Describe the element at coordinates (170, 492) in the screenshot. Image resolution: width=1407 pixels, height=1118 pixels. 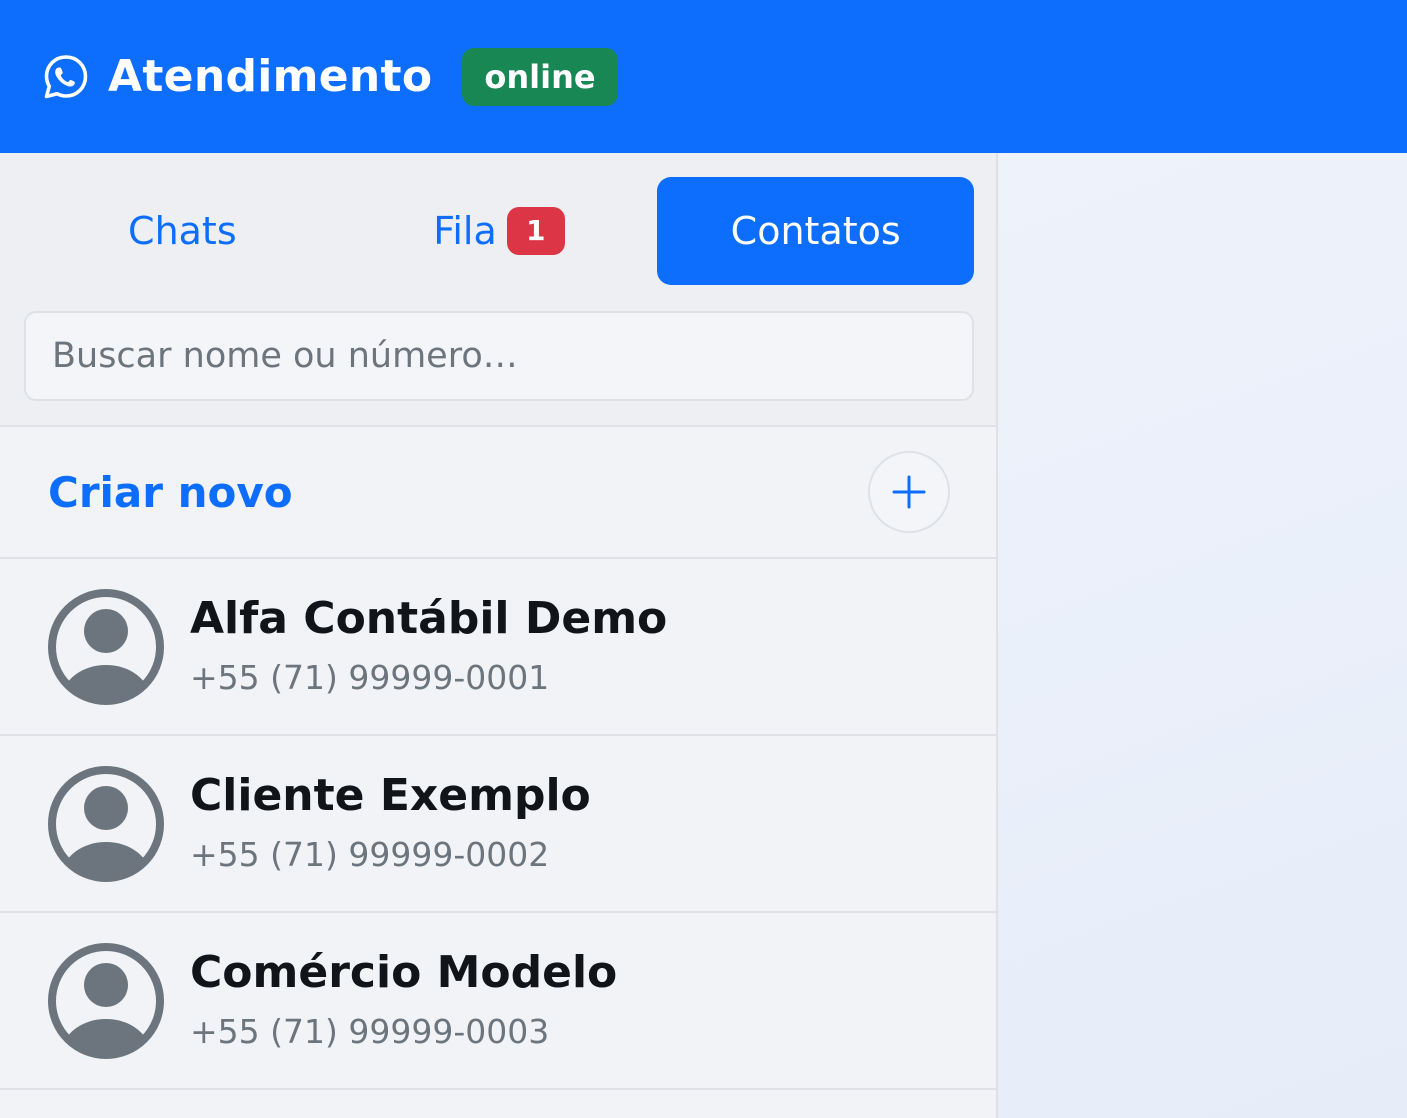
I see `create-new-link: Criar novo` at that location.